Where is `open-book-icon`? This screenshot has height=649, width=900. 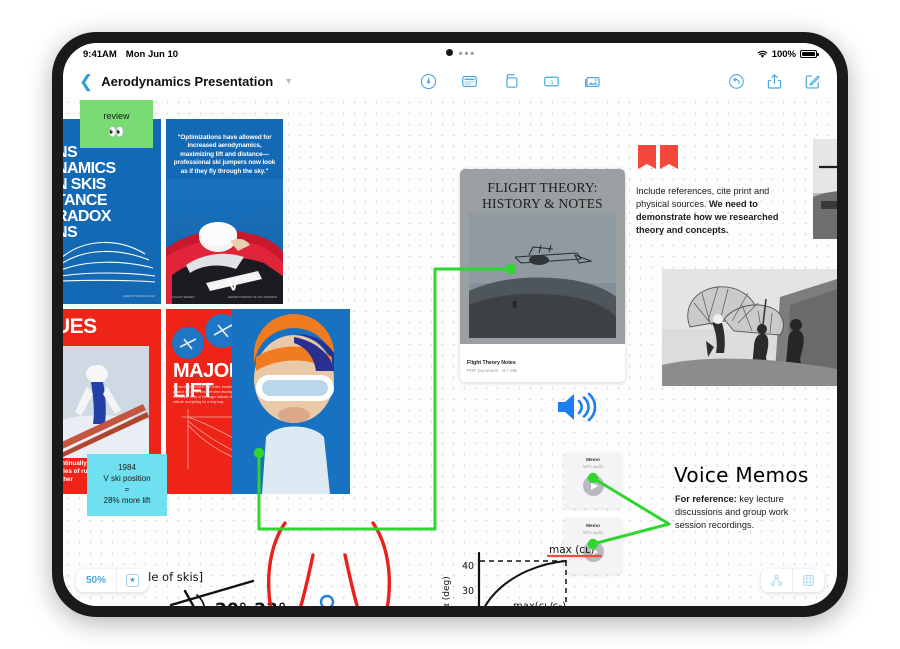 open-book-icon is located at coordinates (658, 157).